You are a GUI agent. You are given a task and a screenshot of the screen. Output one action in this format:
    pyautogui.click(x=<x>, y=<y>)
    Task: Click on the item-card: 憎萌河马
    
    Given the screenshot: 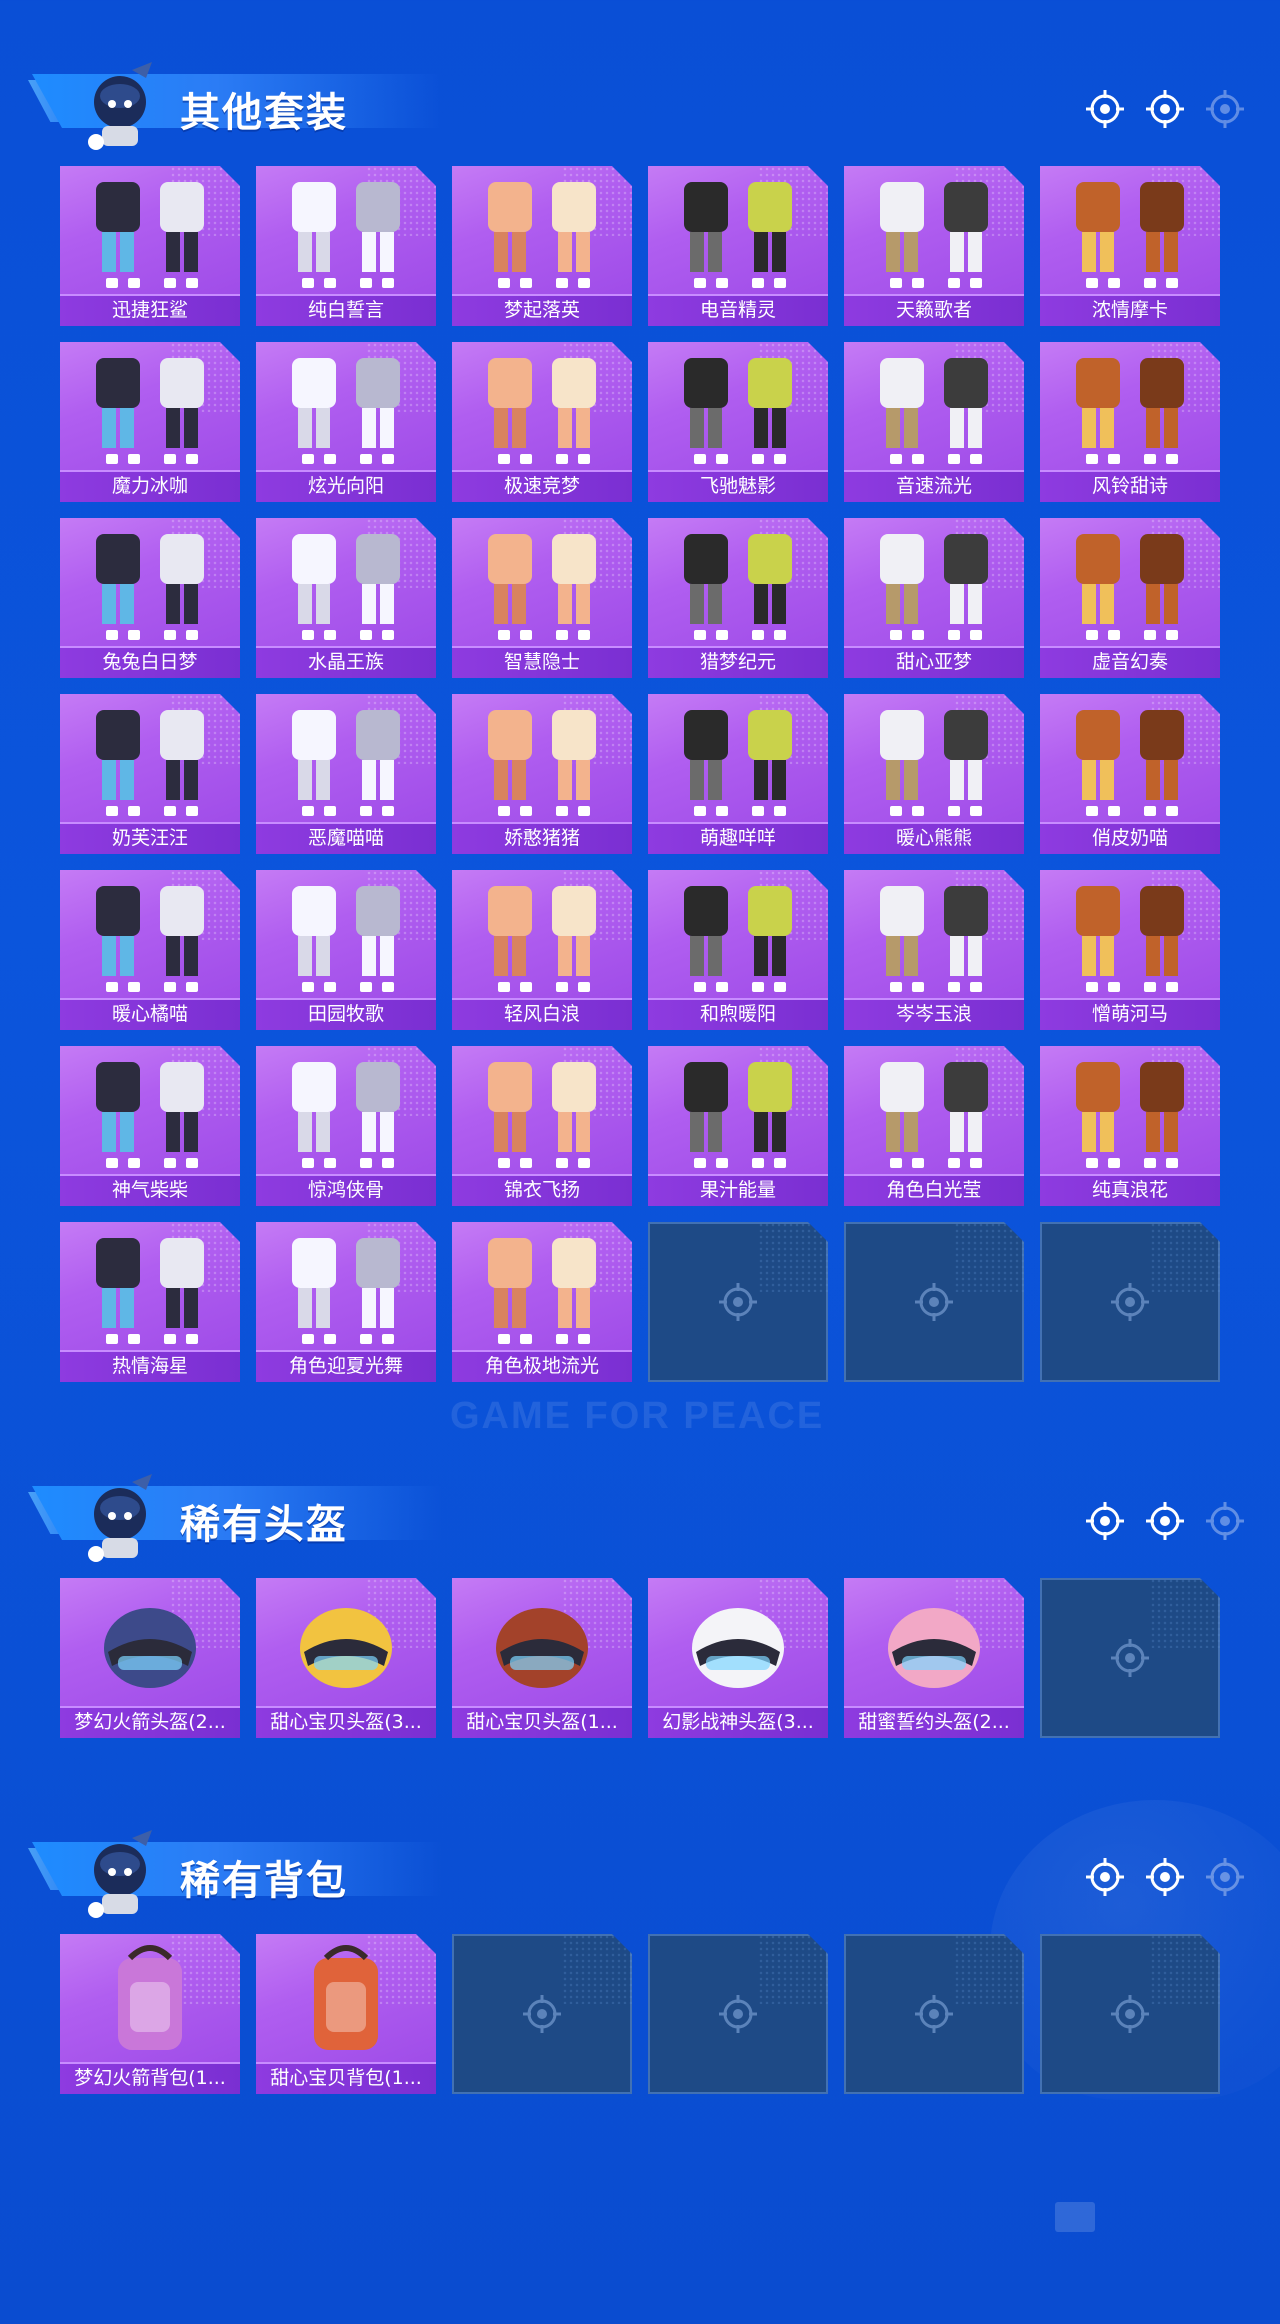 What is the action you would take?
    pyautogui.click(x=1130, y=950)
    